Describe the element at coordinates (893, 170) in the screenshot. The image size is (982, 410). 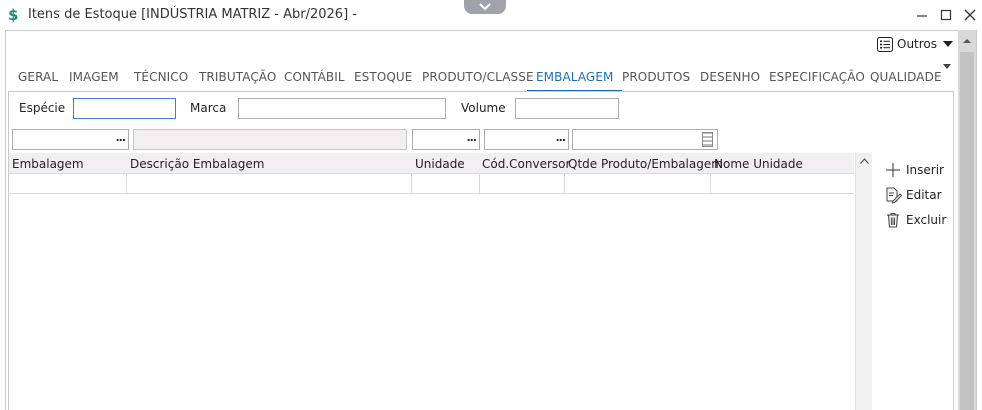
I see `plus-icon` at that location.